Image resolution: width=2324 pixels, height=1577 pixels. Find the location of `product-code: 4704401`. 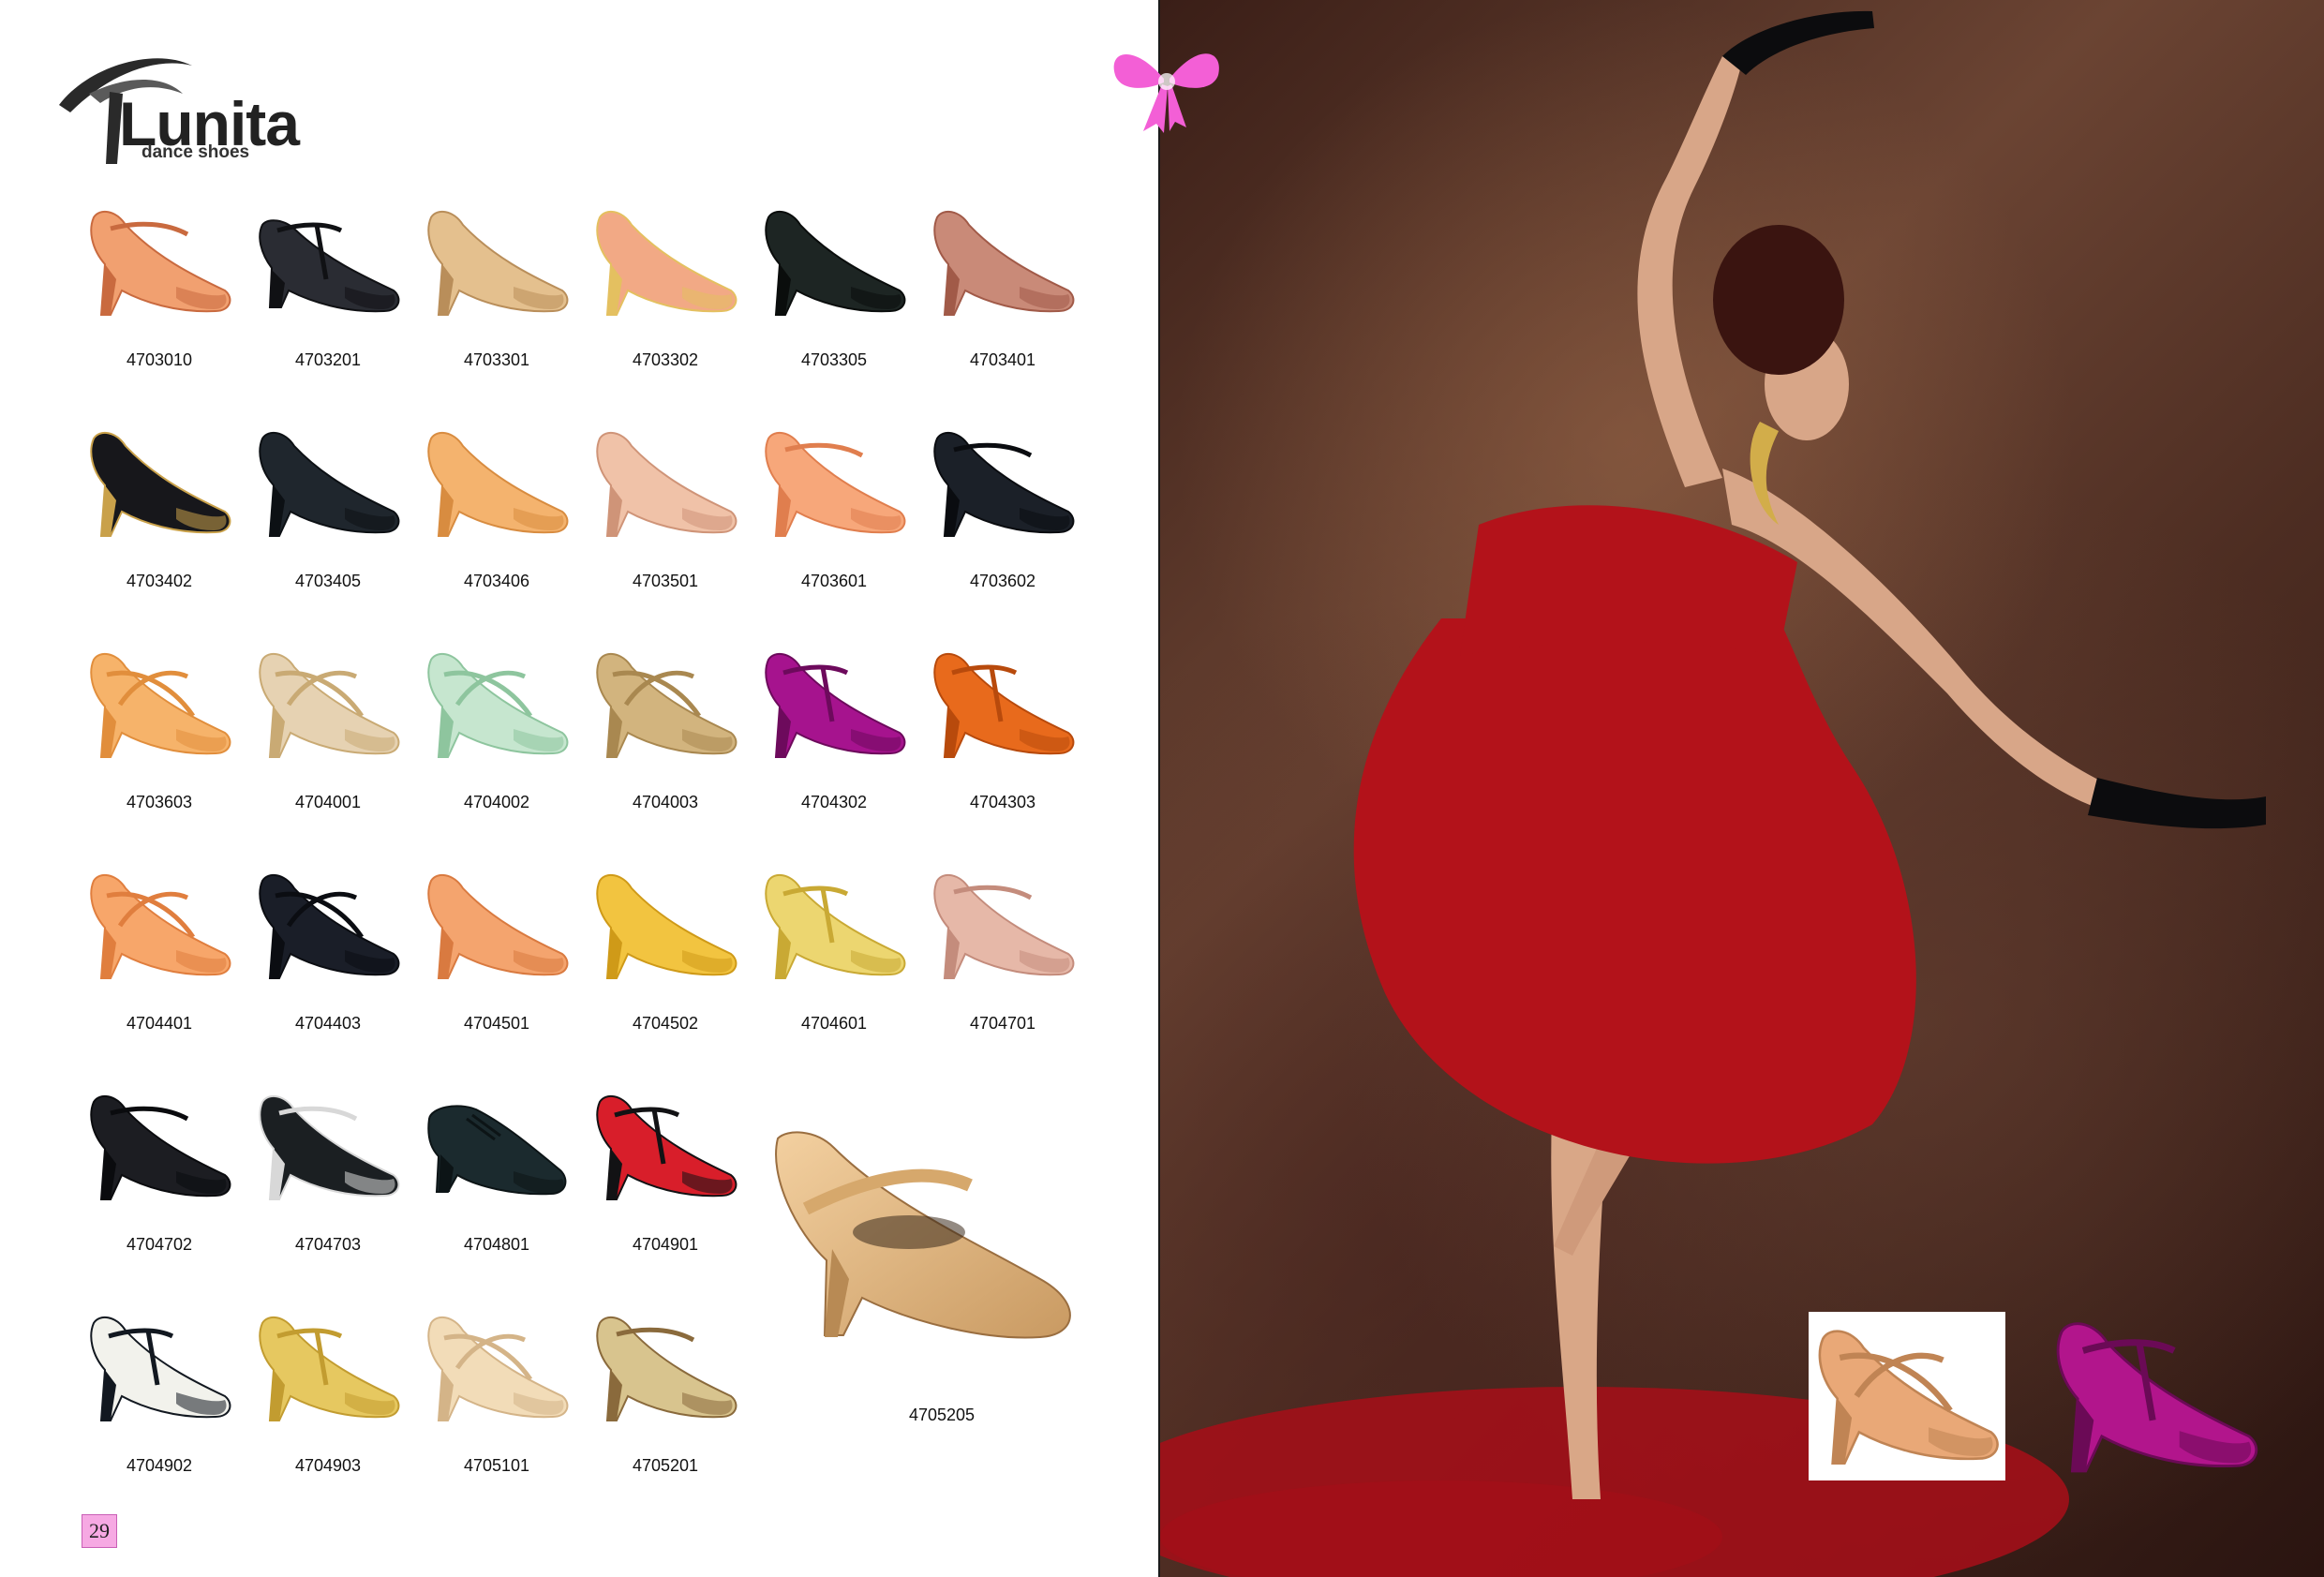

product-code: 4704401 is located at coordinates (159, 1024).